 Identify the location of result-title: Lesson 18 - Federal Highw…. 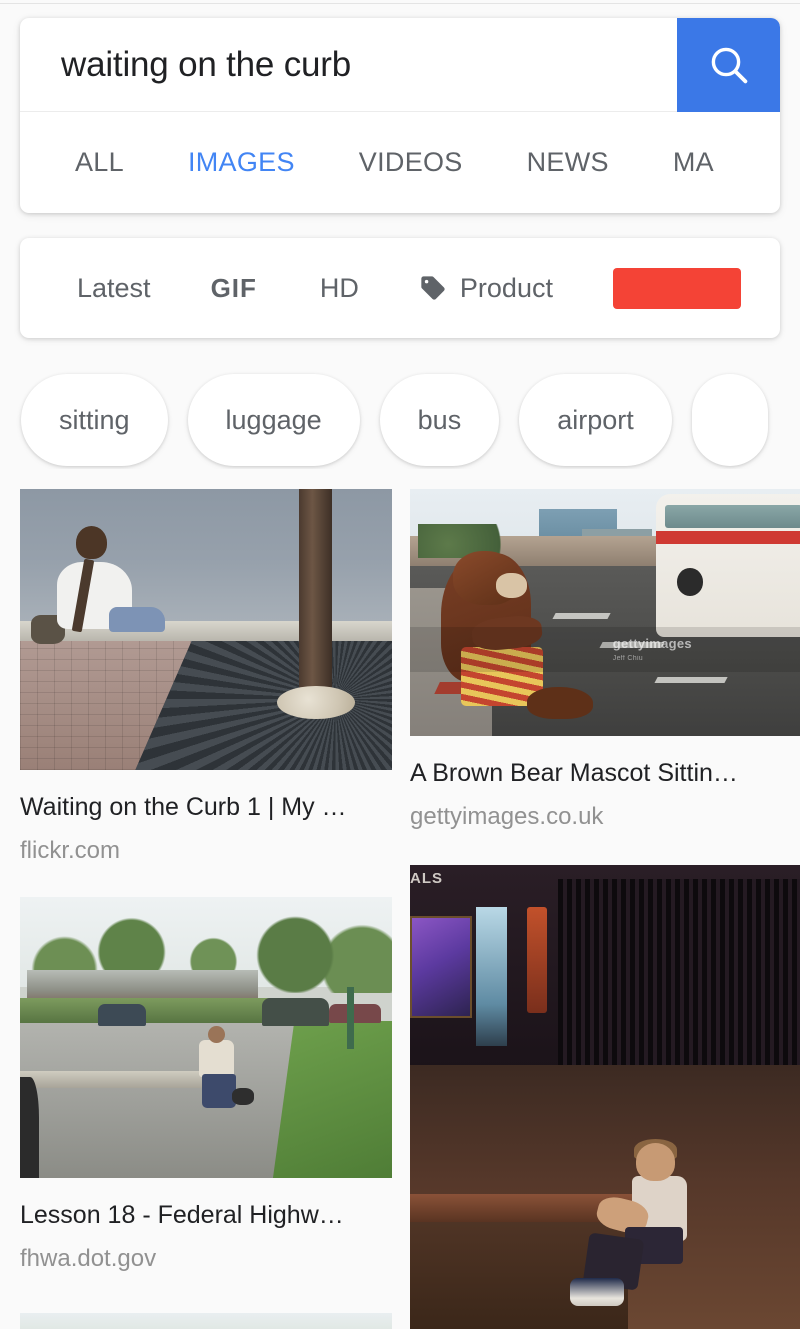
(206, 1215).